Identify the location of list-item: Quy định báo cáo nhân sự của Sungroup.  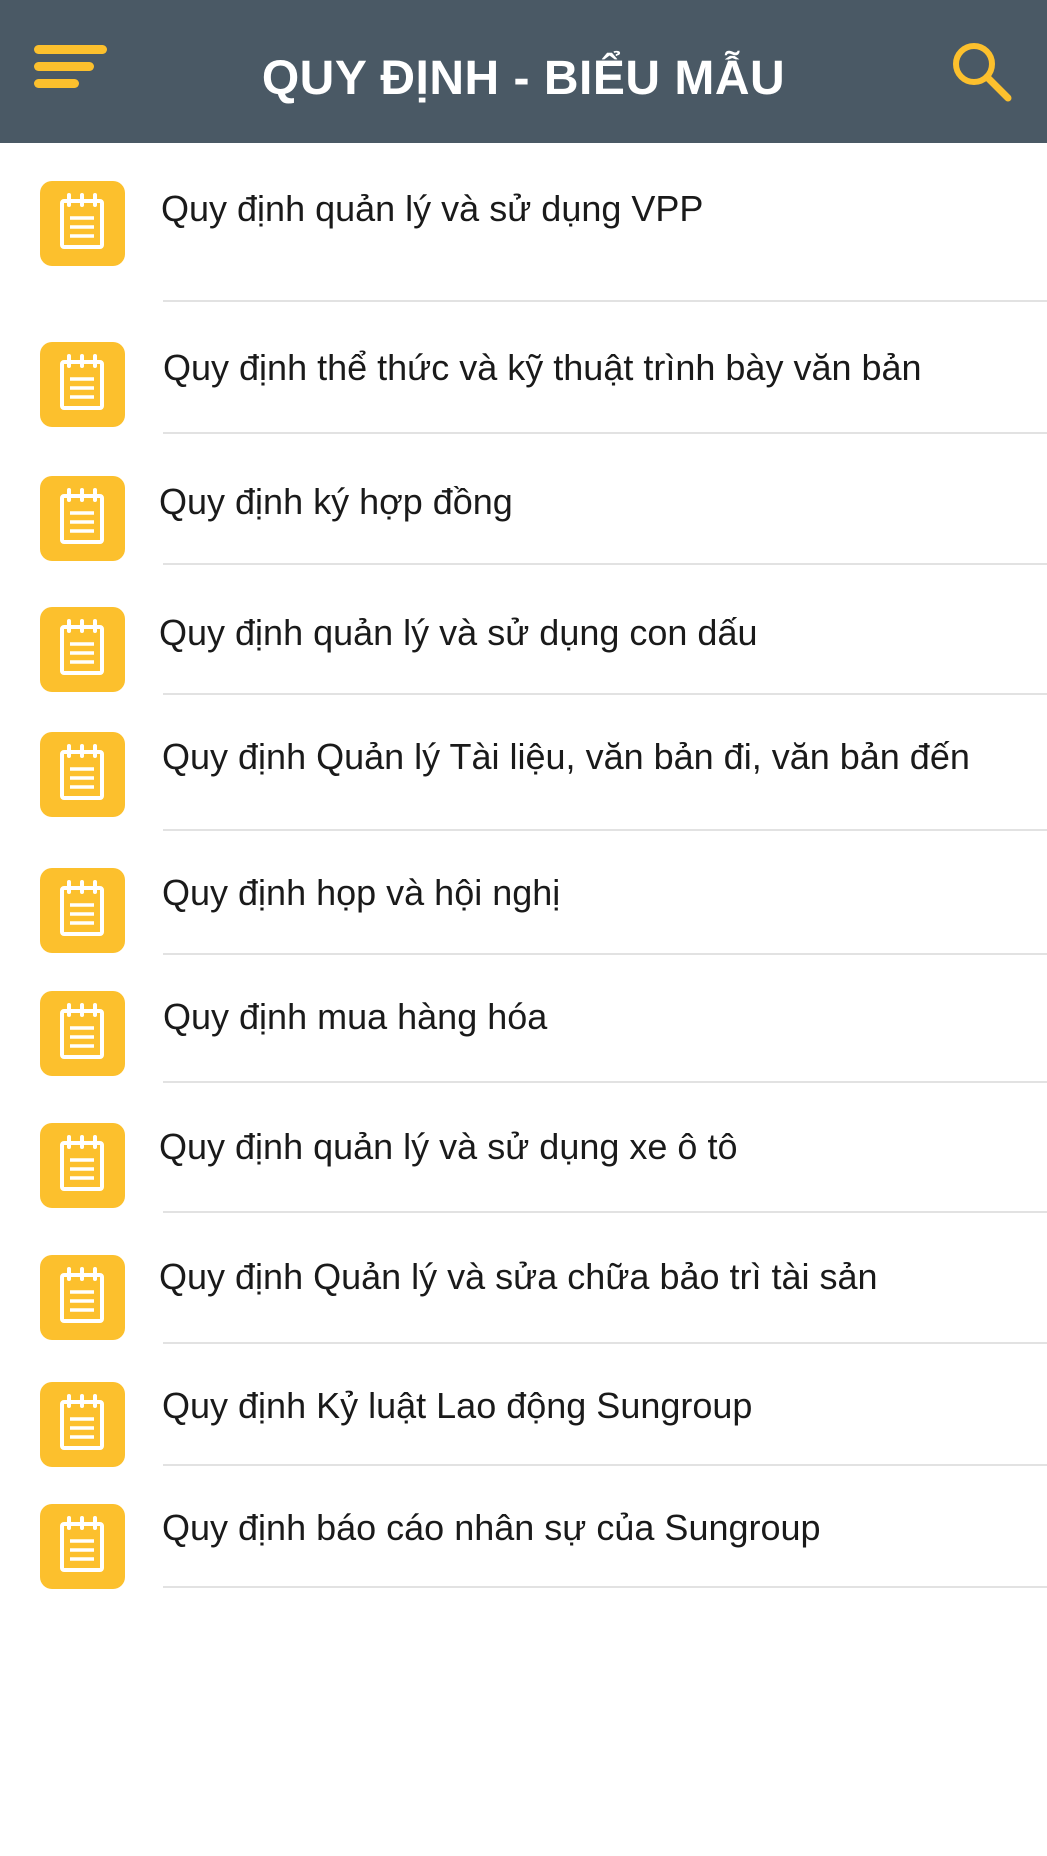
(523, 1527).